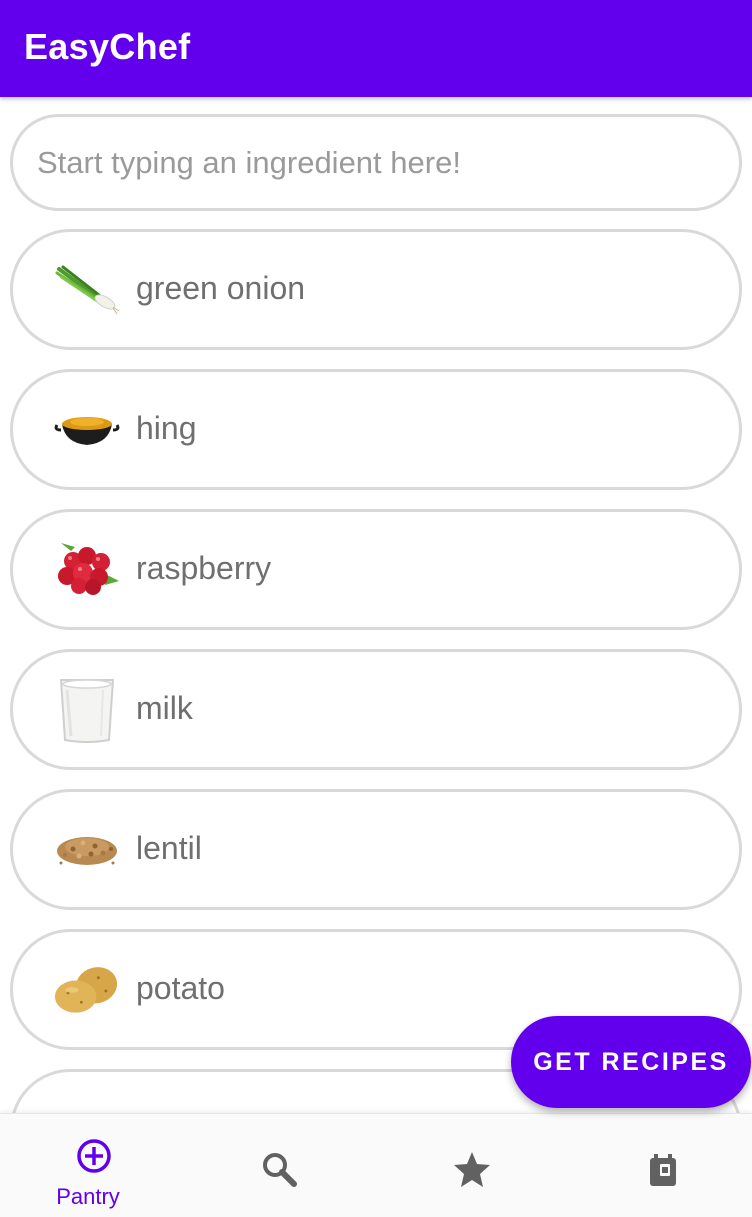 The height and width of the screenshot is (1217, 752). I want to click on nav-item-planner, so click(658, 1165).